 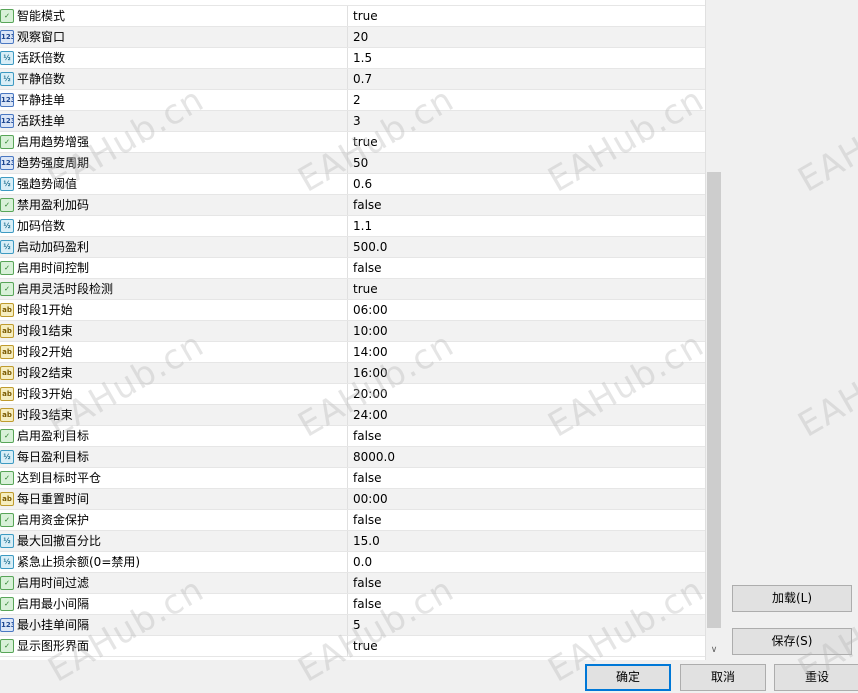 I want to click on reset-button: 重设, so click(x=816, y=677).